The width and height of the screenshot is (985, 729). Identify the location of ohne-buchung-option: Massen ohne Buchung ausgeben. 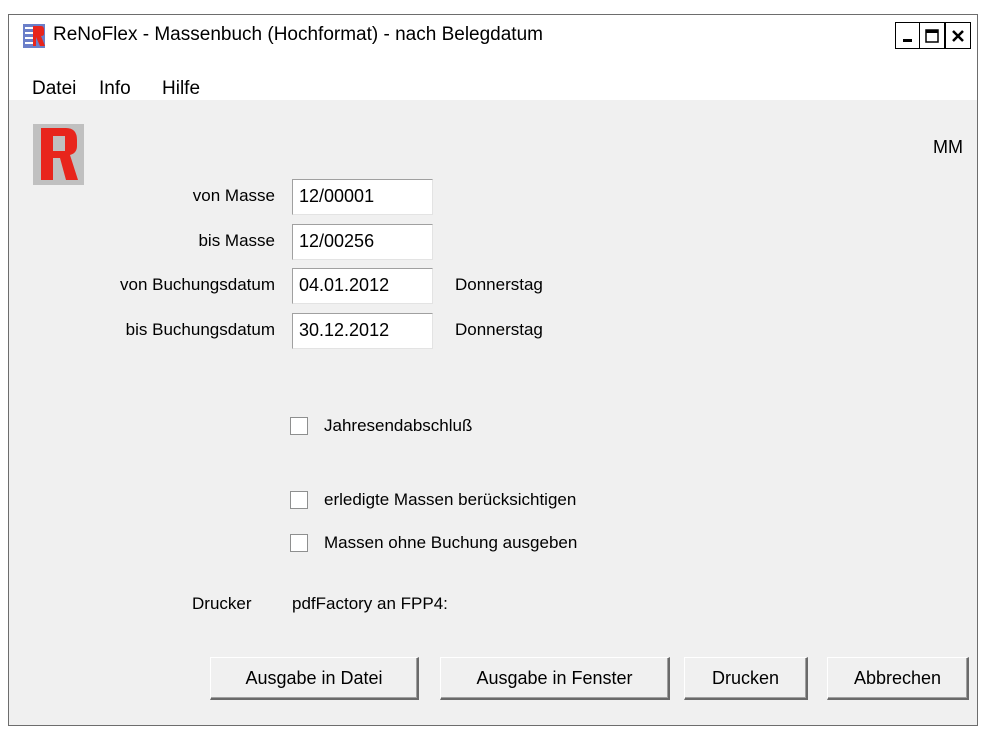
(433, 543).